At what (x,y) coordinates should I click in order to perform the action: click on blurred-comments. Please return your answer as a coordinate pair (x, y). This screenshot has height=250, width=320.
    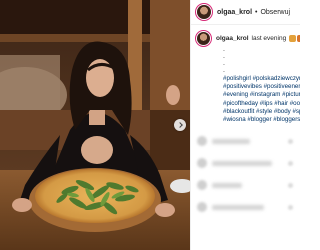
    Looking at the image, I should click on (245, 180).